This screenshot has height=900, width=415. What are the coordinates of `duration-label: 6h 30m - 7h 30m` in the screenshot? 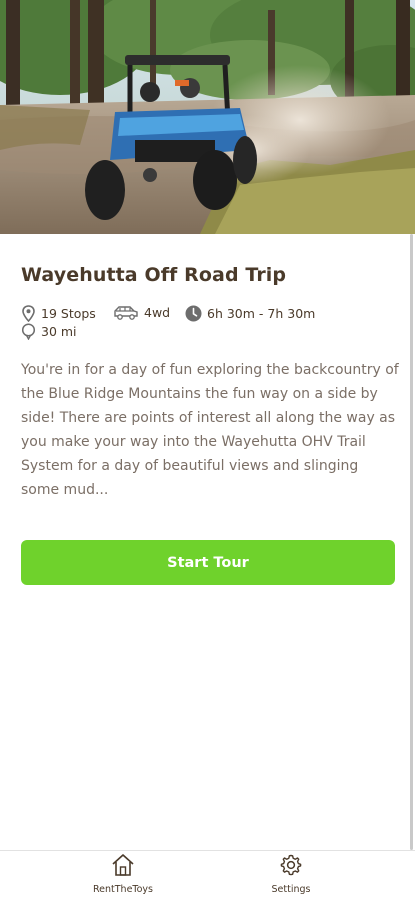 It's located at (261, 313).